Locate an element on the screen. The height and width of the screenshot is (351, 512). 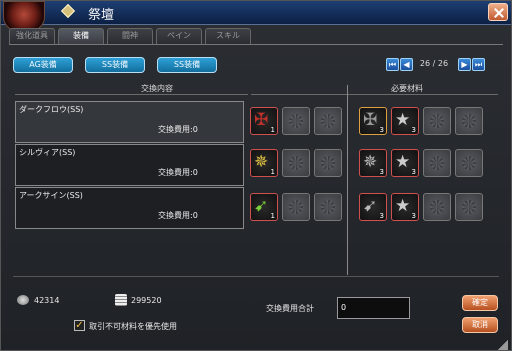
result-item-slot: ➹ 1 is located at coordinates (264, 207).